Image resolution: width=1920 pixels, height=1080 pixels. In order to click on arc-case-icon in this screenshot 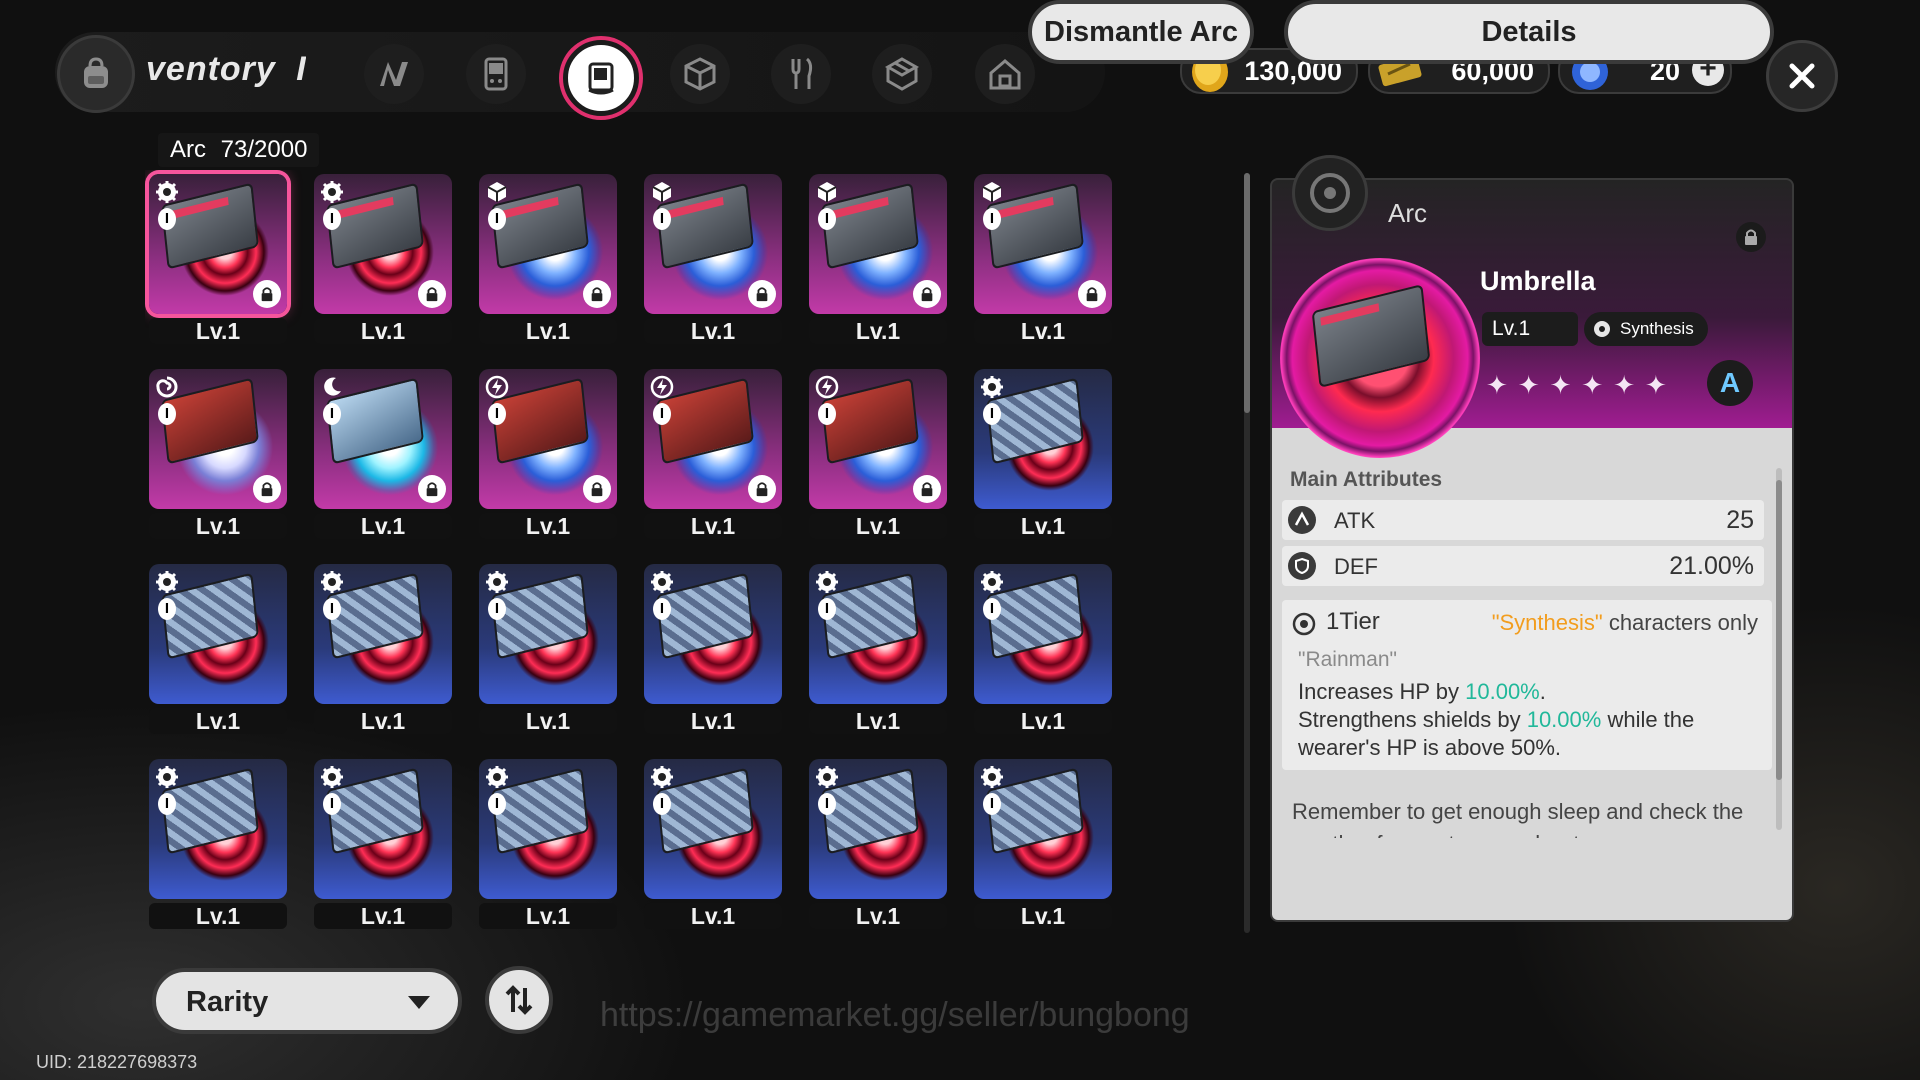, I will do `click(601, 78)`.